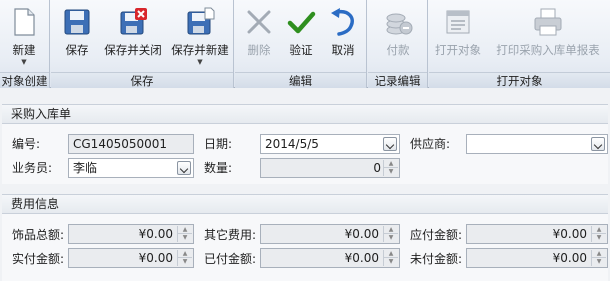 Image resolution: width=610 pixels, height=281 pixels. What do you see at coordinates (155, 258) in the screenshot?
I see `actual-paid-value: ¥0.00` at bounding box center [155, 258].